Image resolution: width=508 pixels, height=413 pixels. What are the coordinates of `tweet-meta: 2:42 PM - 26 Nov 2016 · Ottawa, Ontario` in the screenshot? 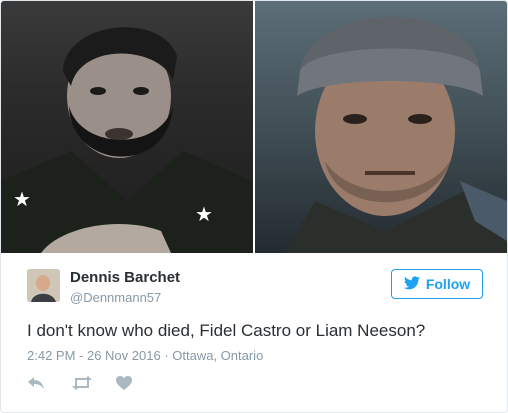 It's located at (145, 355).